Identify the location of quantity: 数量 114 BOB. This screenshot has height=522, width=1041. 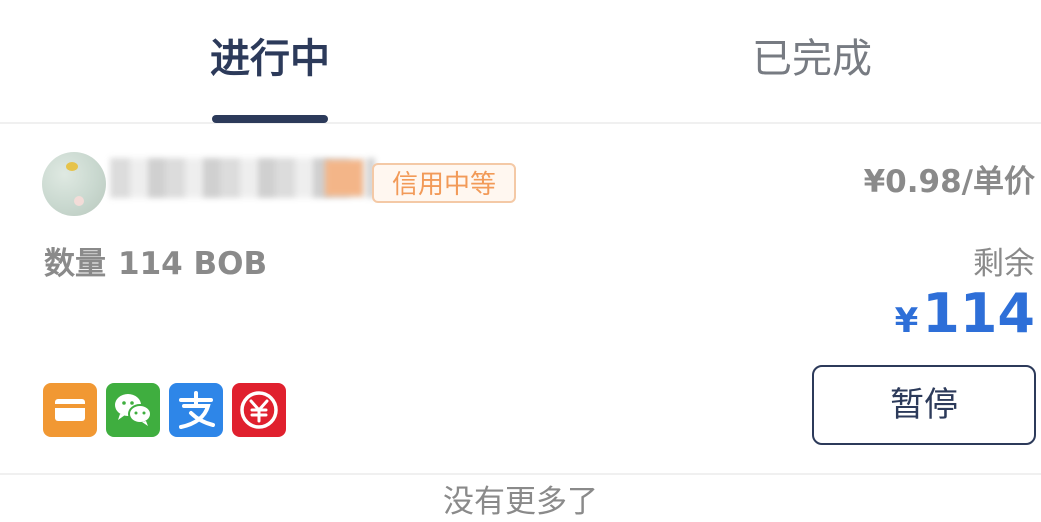
(155, 264).